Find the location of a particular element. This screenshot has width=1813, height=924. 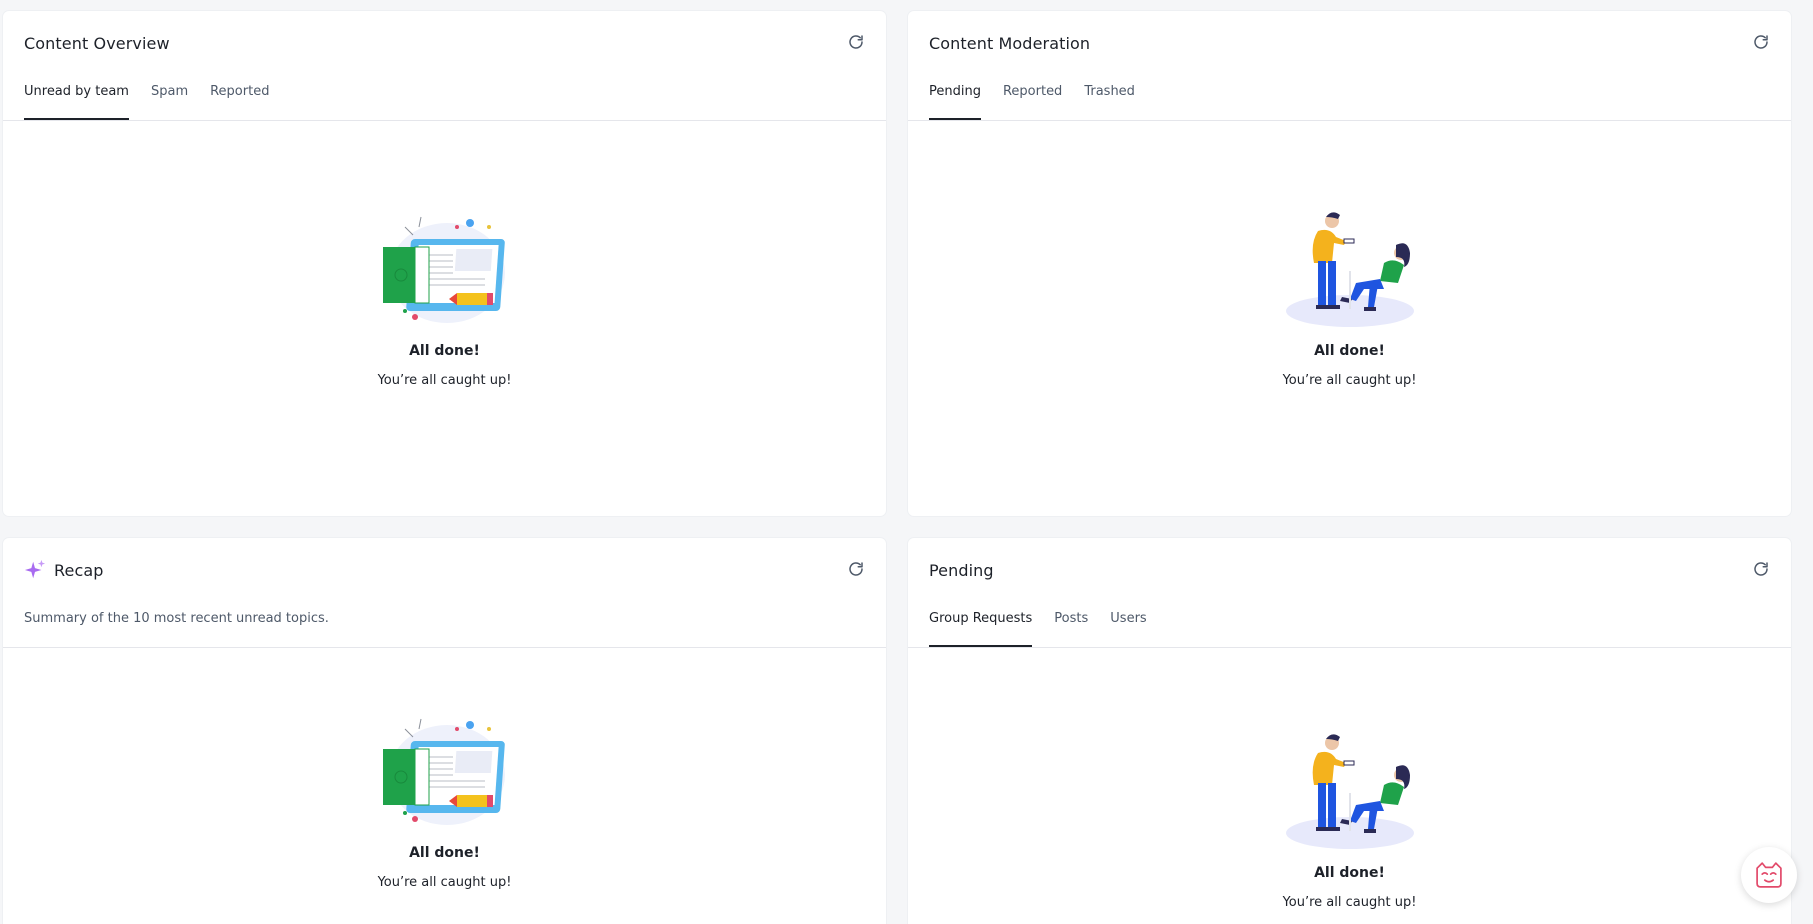

card-title: Content Moderation is located at coordinates (1010, 43).